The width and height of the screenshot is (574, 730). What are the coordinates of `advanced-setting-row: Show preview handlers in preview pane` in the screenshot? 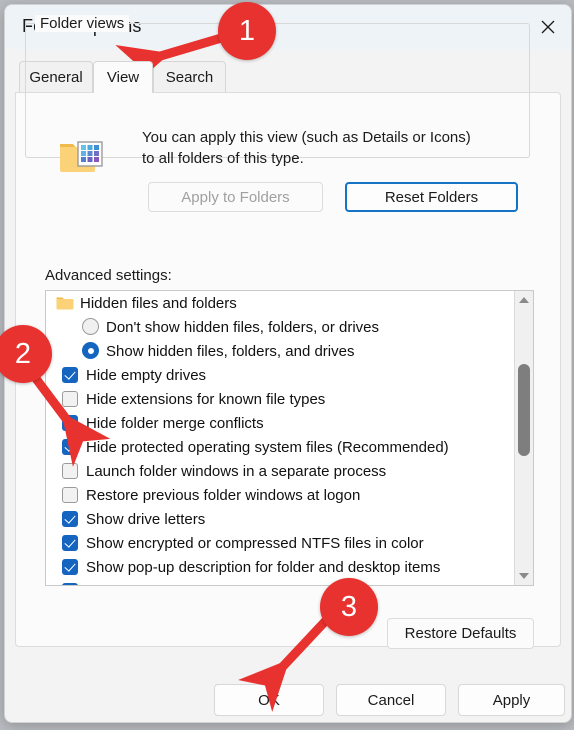 It's located at (281, 582).